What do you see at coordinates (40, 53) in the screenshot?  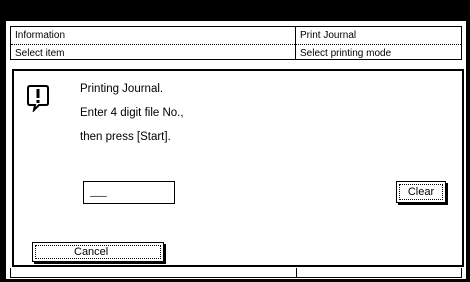 I see `information-subtitle: Select item` at bounding box center [40, 53].